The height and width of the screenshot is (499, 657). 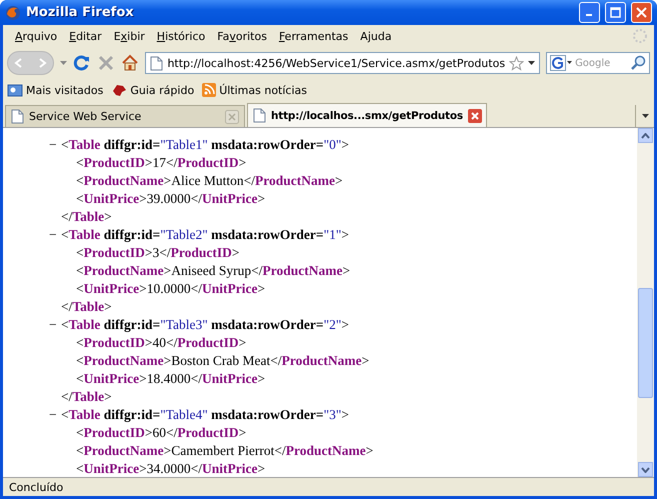 I want to click on xml-line: <Table diffgr:id="Table1" msdata:rowOrder="0">, so click(x=205, y=145).